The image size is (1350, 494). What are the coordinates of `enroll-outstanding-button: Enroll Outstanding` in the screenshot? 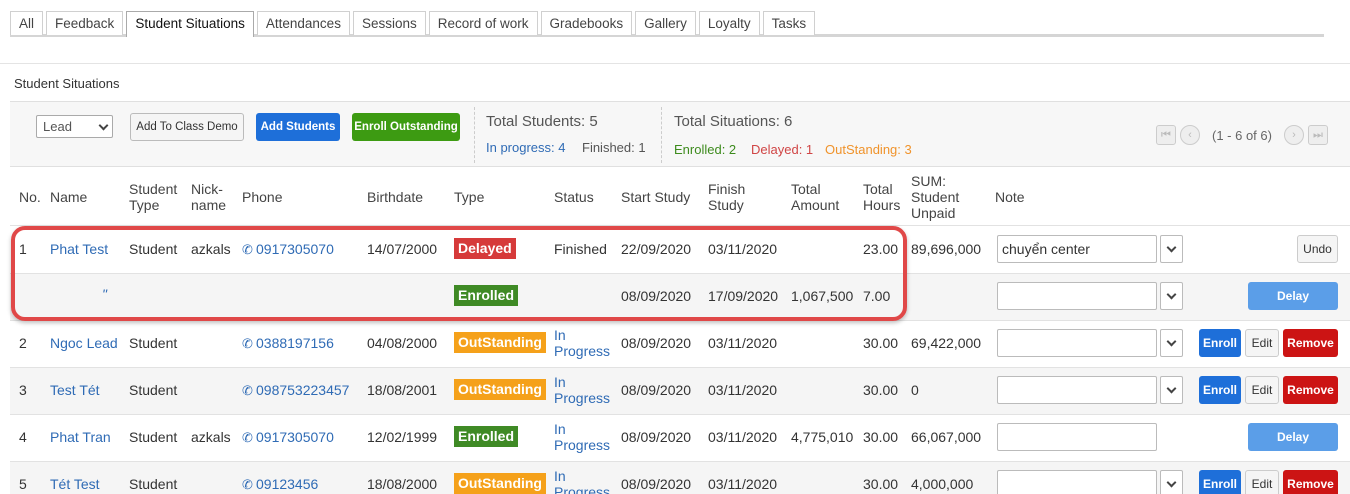 It's located at (406, 127).